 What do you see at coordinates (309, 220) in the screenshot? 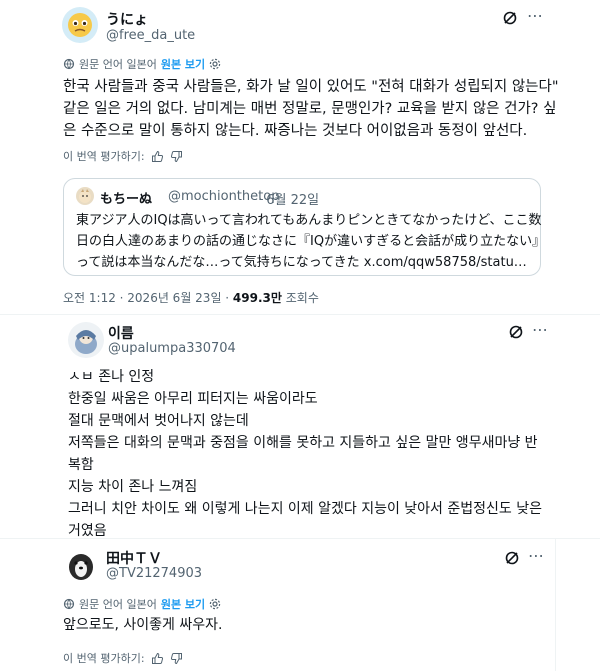
I see `quote-line: 東アジア人のIQは高いって言われてもあんまりピンときてなかったけど、ここ数` at bounding box center [309, 220].